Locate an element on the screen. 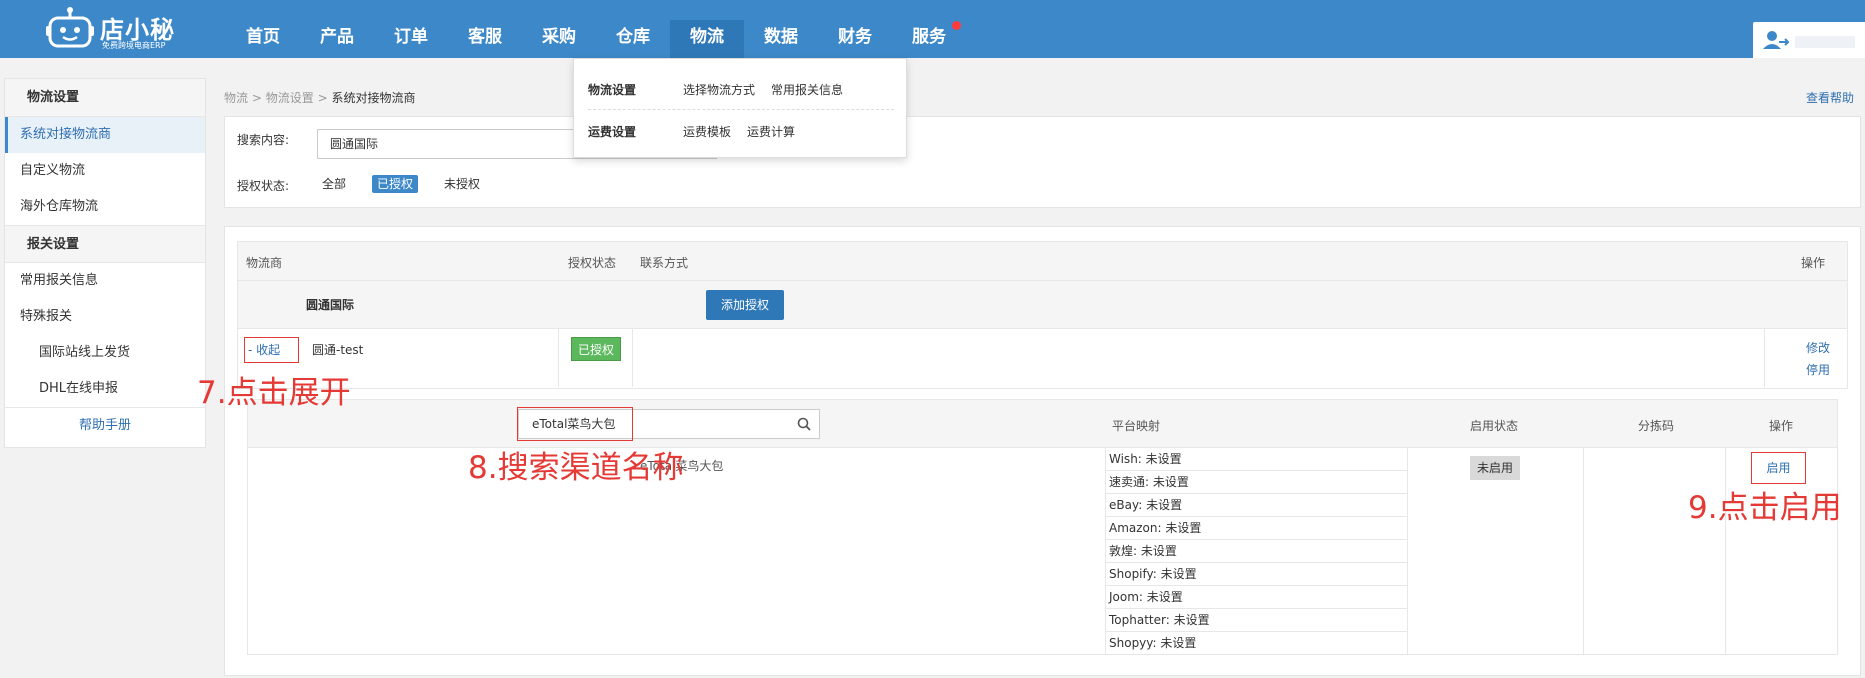  nav-warehouse: 仓库 is located at coordinates (633, 29).